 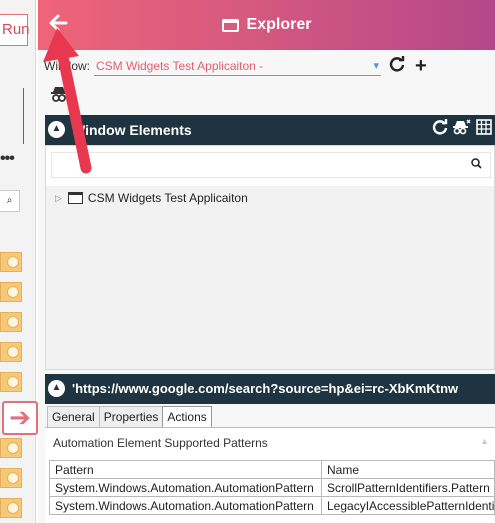 I want to click on tree-node: ▷ CSM Widgets Test Applicaiton, so click(x=151, y=198).